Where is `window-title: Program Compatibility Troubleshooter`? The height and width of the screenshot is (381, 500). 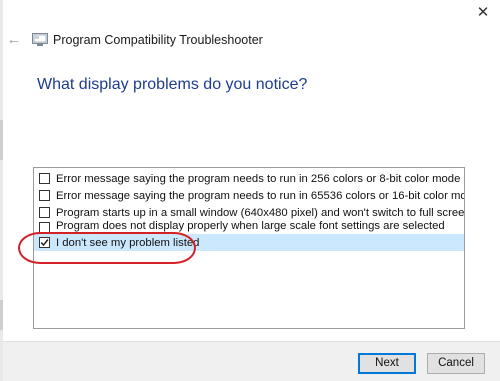
window-title: Program Compatibility Troubleshooter is located at coordinates (158, 40).